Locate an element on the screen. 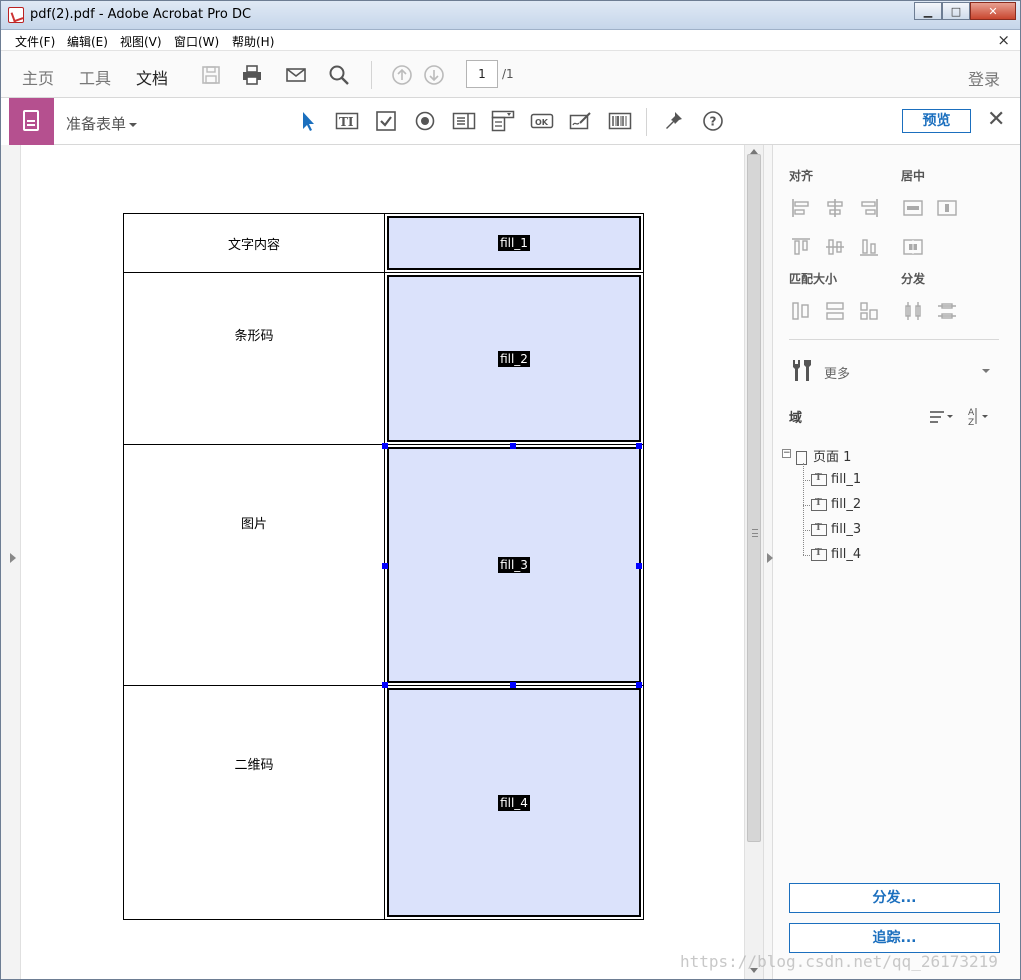  dropdown-icon is located at coordinates (503, 121).